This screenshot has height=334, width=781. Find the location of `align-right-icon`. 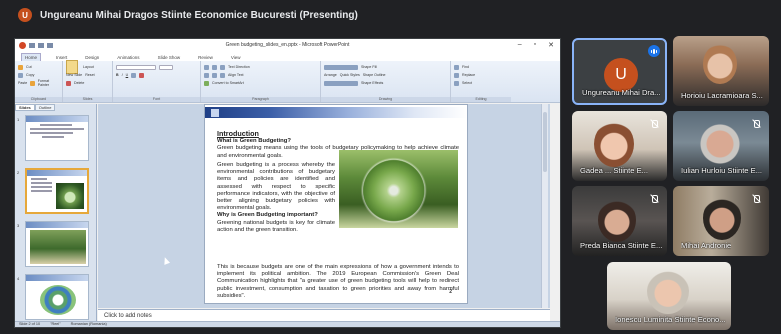

align-right-icon is located at coordinates (222, 75).